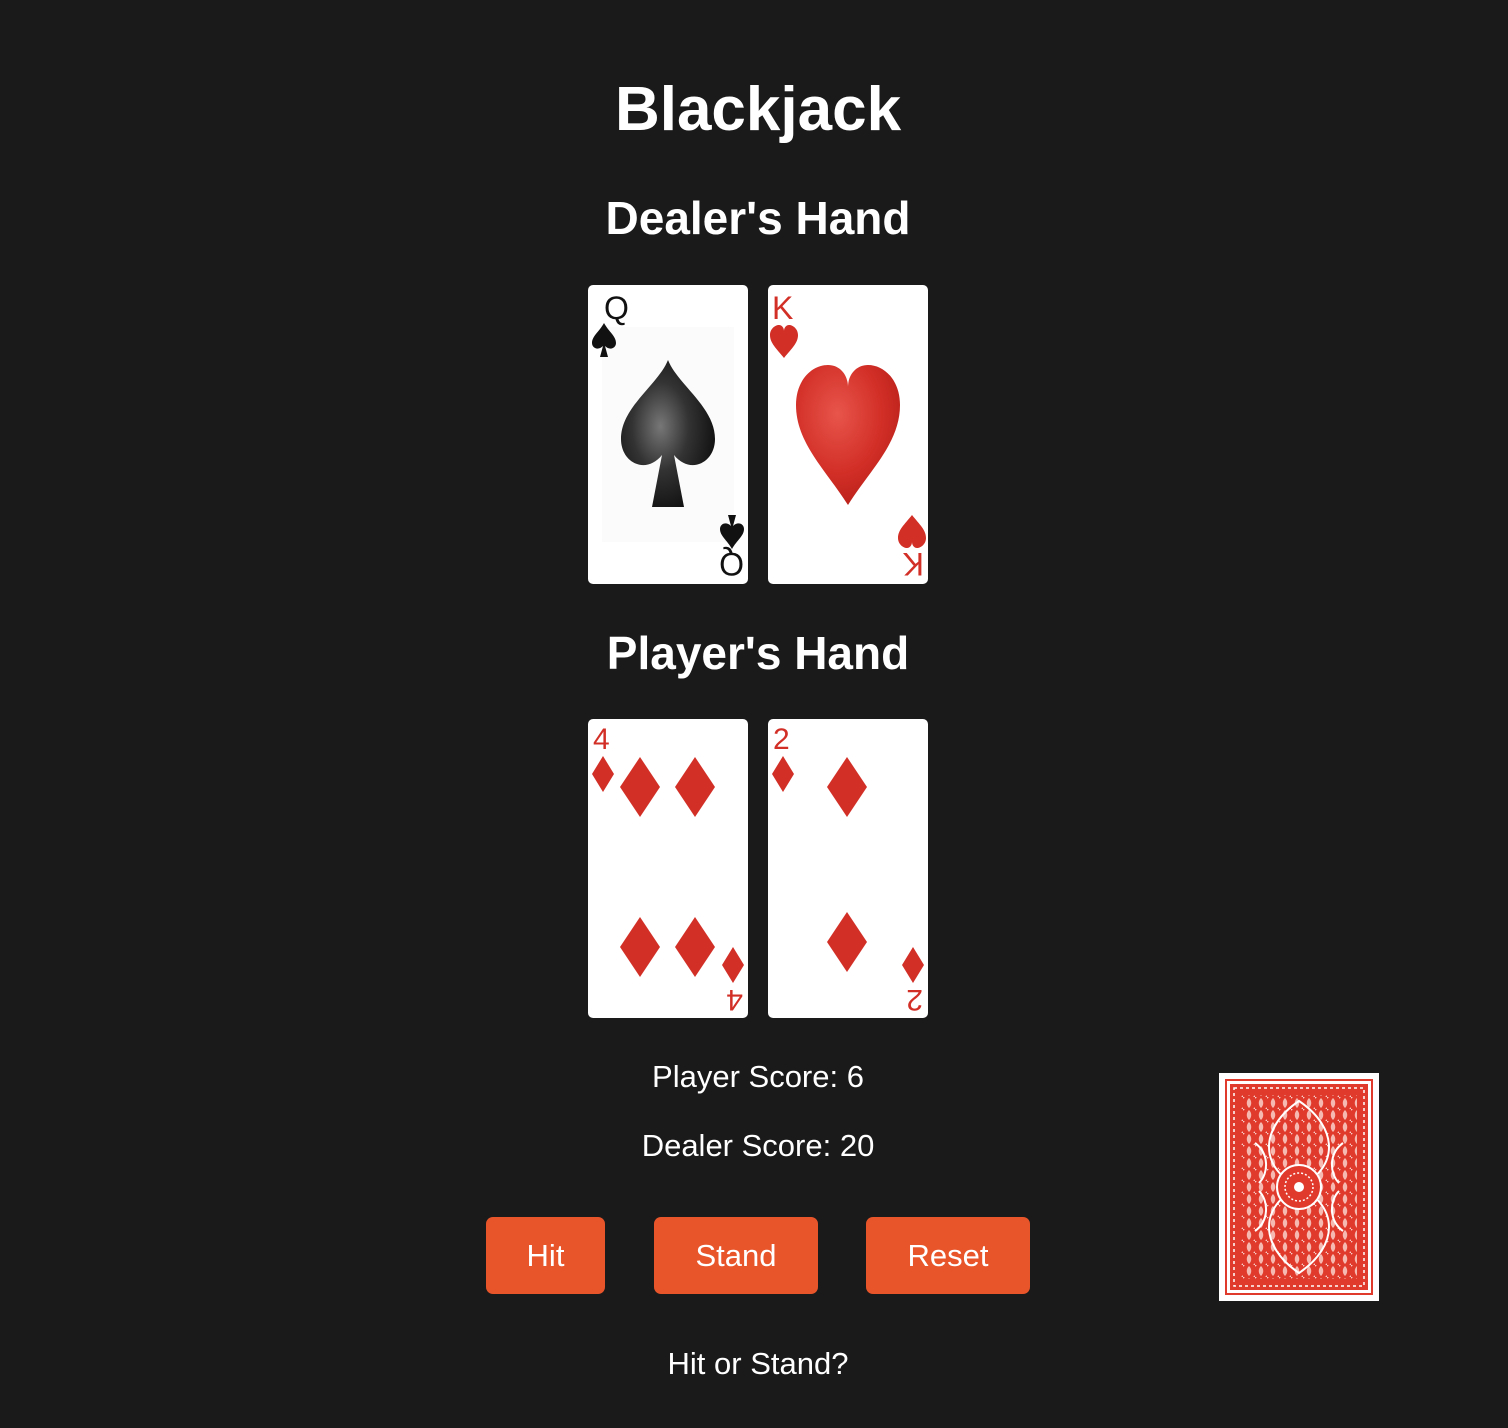  What do you see at coordinates (758, 1363) in the screenshot?
I see `status-message: Hit or Stand?` at bounding box center [758, 1363].